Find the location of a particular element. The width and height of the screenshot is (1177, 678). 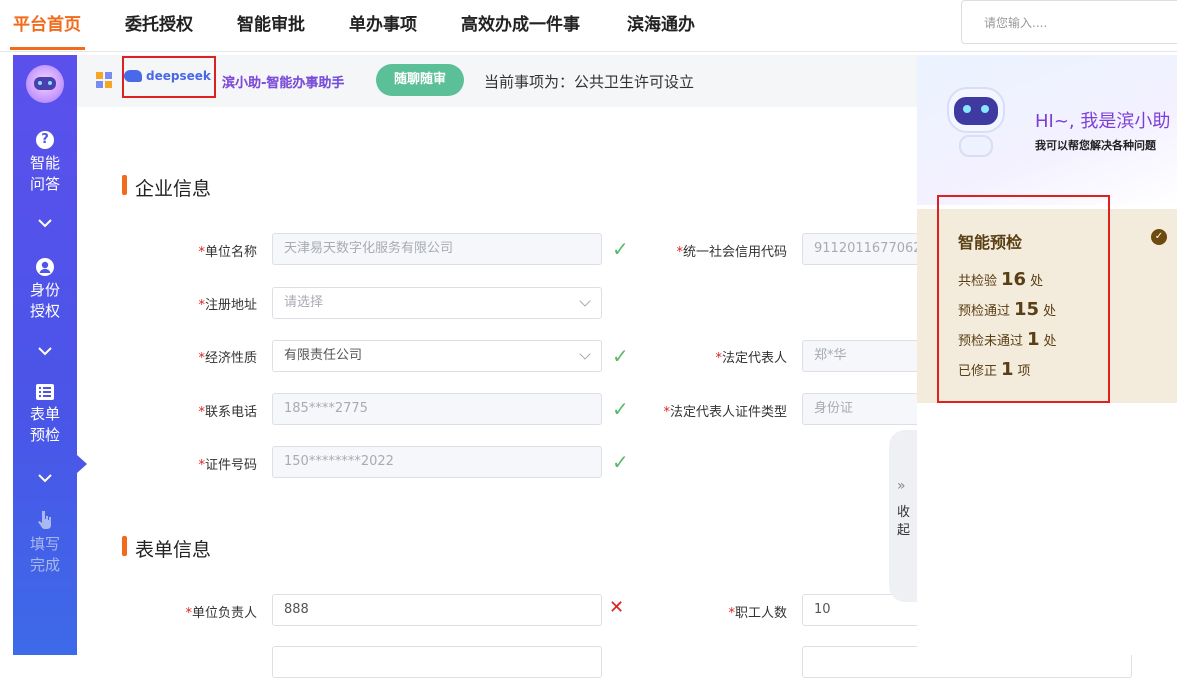

user-icon is located at coordinates (45, 267).